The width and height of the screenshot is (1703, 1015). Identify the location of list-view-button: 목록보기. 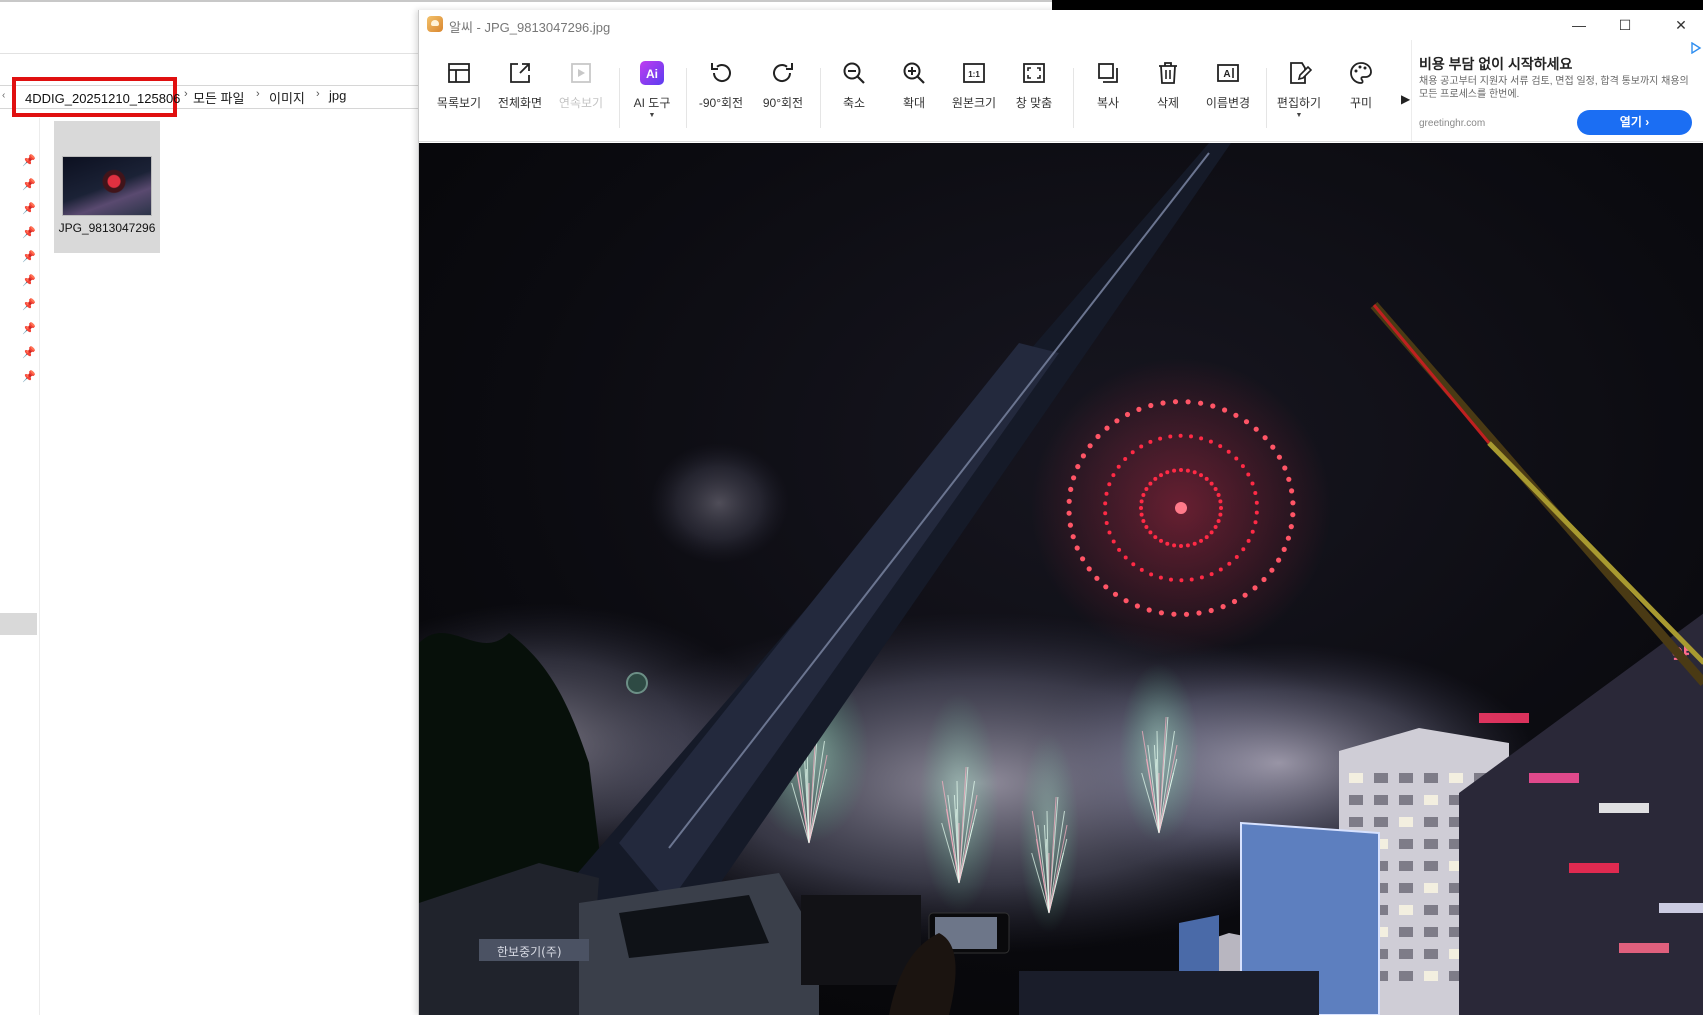
(459, 95).